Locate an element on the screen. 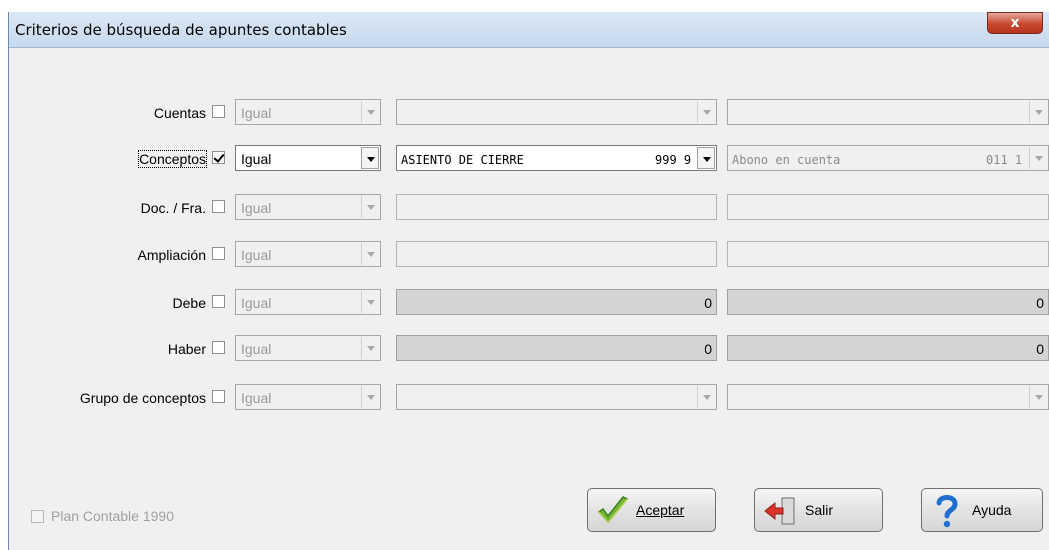  row-ampliacion: Ampliación Igual is located at coordinates (529, 255).